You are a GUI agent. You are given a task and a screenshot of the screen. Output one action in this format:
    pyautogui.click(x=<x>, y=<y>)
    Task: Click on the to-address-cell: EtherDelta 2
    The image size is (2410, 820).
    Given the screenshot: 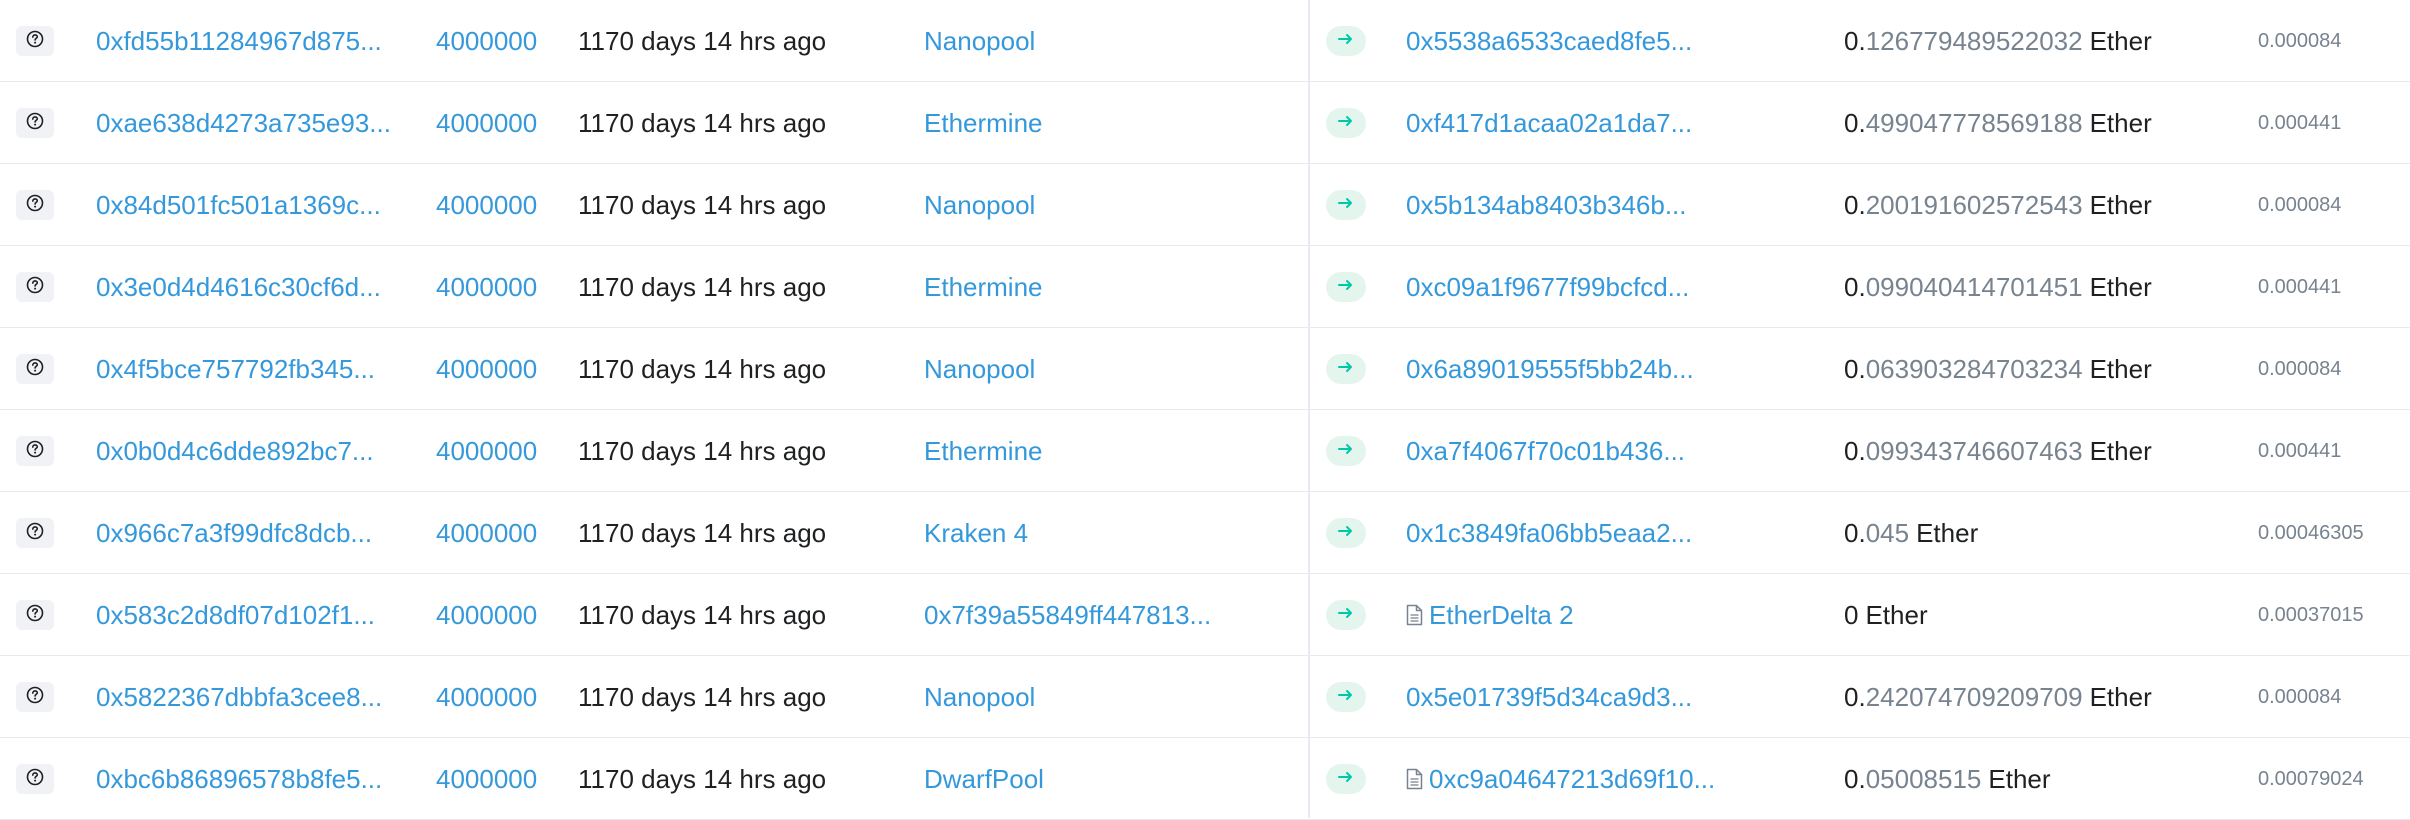 What is the action you would take?
    pyautogui.click(x=1571, y=615)
    